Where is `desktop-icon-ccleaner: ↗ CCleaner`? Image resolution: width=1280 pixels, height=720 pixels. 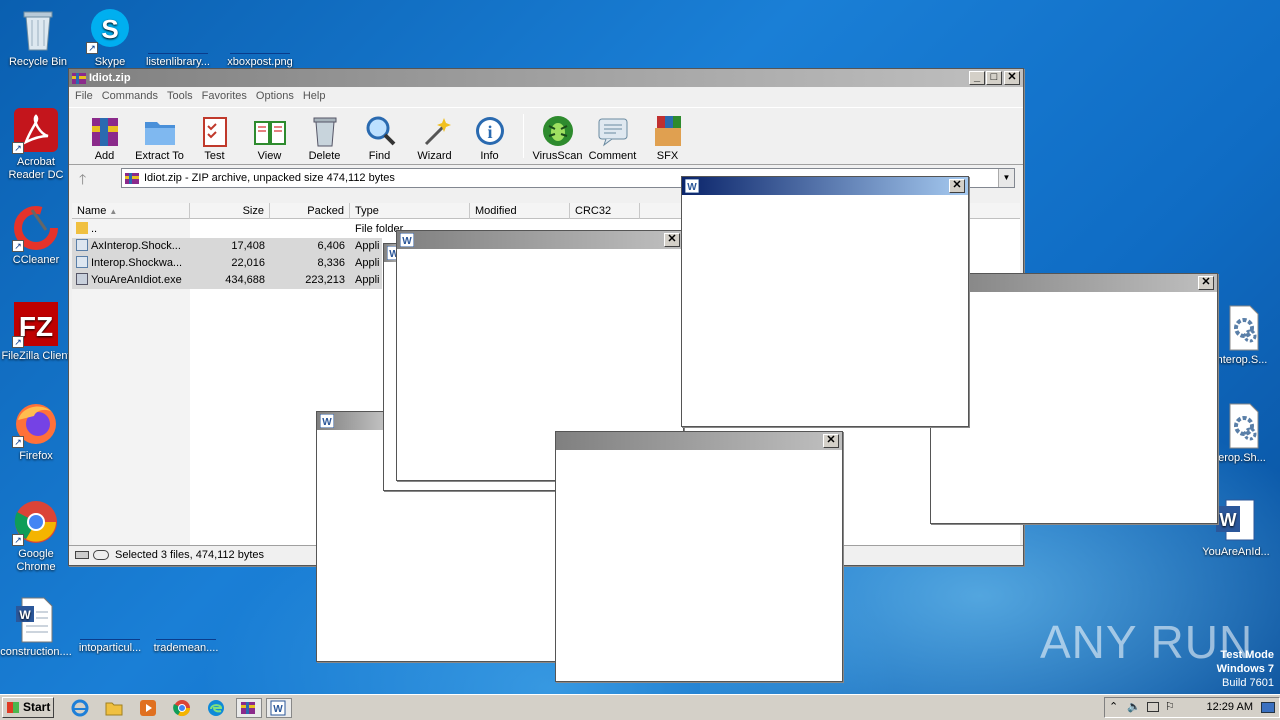 desktop-icon-ccleaner: ↗ CCleaner is located at coordinates (37, 235).